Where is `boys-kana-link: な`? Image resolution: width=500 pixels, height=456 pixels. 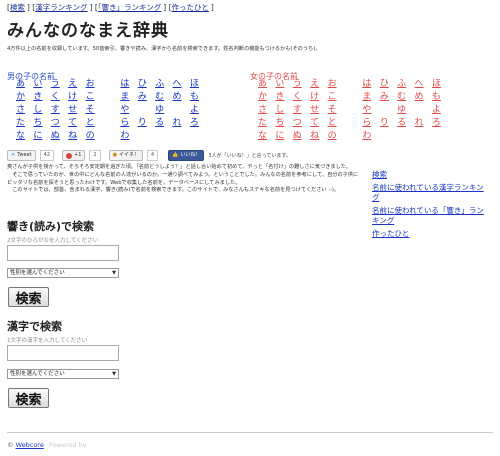 boys-kana-link: な is located at coordinates (24, 136).